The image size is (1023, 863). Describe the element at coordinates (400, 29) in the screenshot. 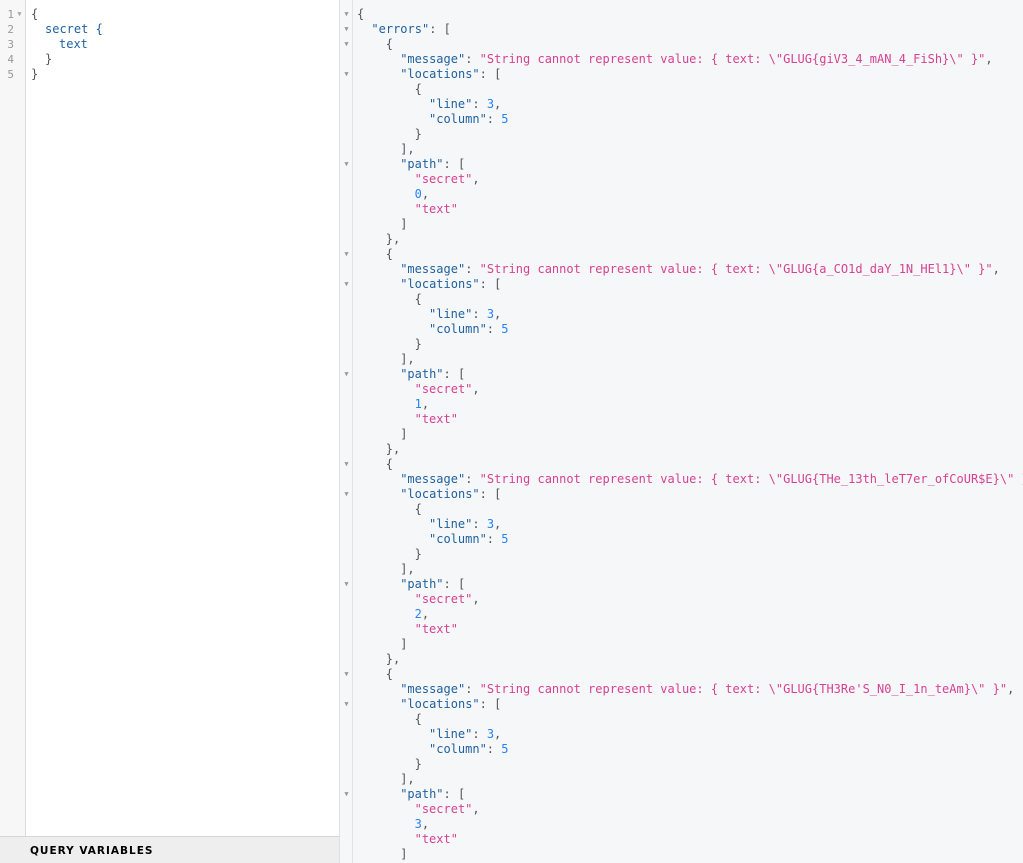

I see `json-key-errors: "errors"` at that location.